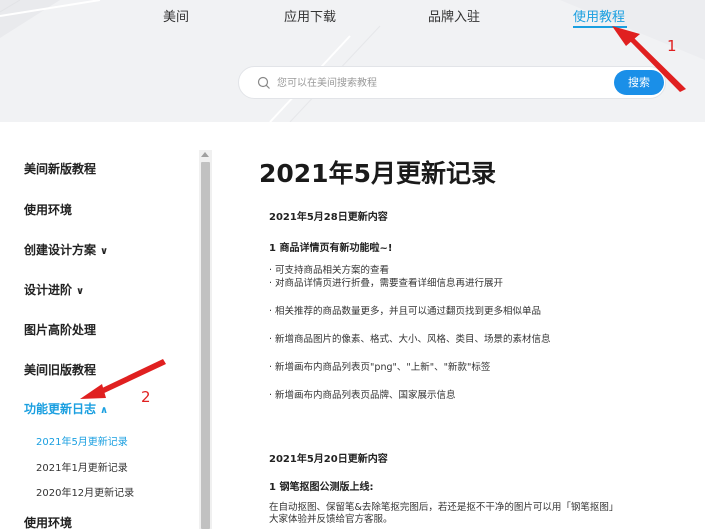 The width and height of the screenshot is (705, 529). I want to click on section-subheading: 1 钢笔抠图公测版上线:, so click(321, 487).